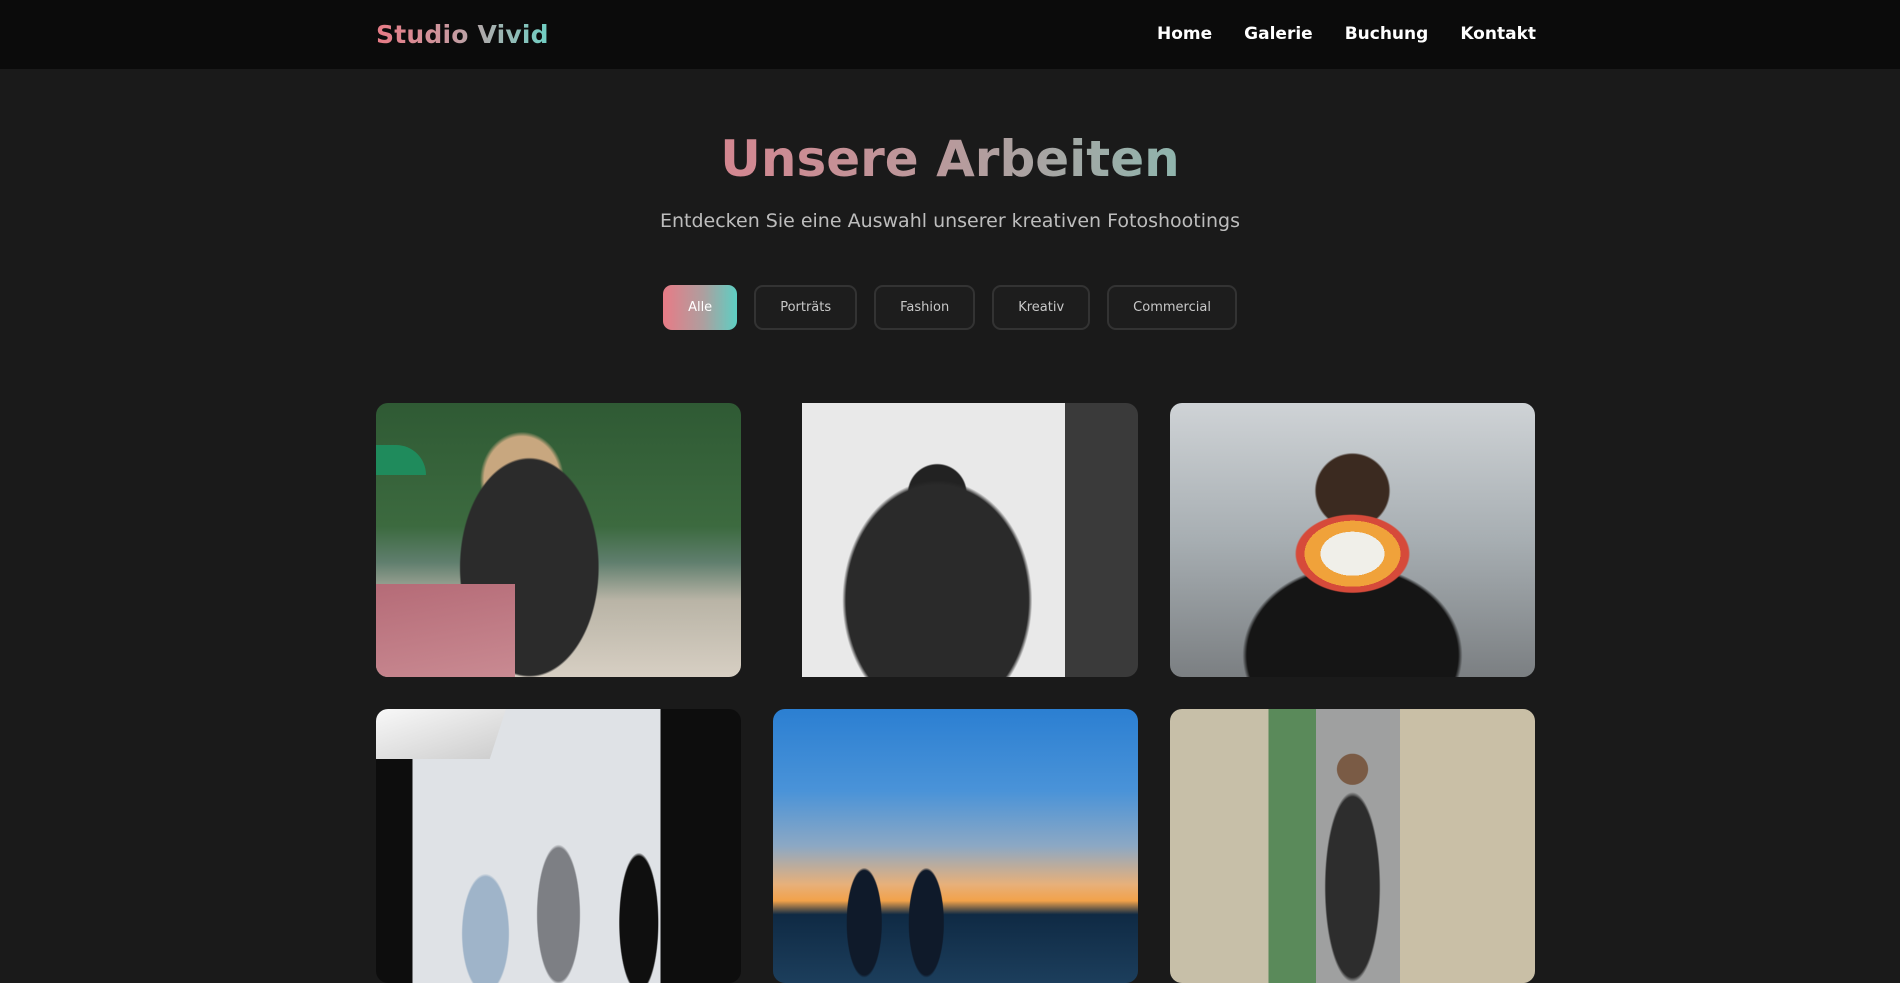 The width and height of the screenshot is (1900, 983). What do you see at coordinates (1387, 34) in the screenshot?
I see `nav-buchung: Buchung` at bounding box center [1387, 34].